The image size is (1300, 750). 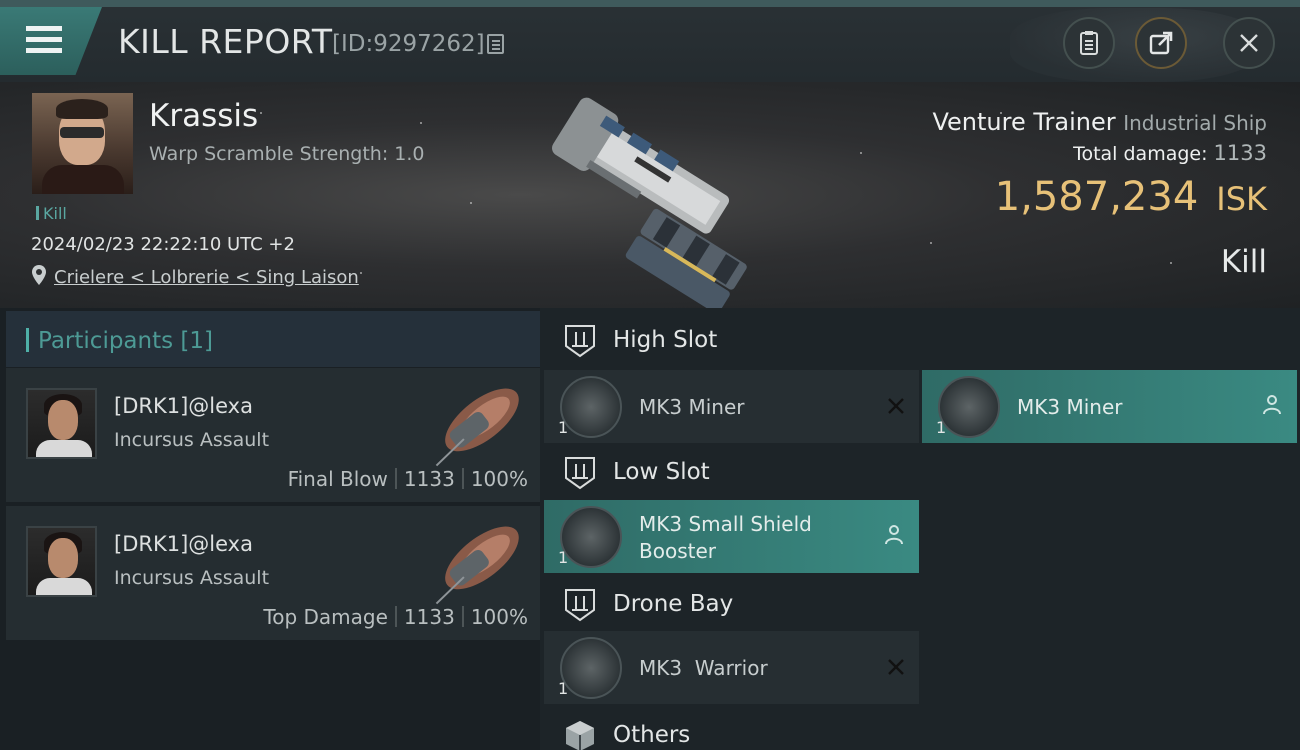 I want to click on others-label: Others, so click(x=652, y=735).